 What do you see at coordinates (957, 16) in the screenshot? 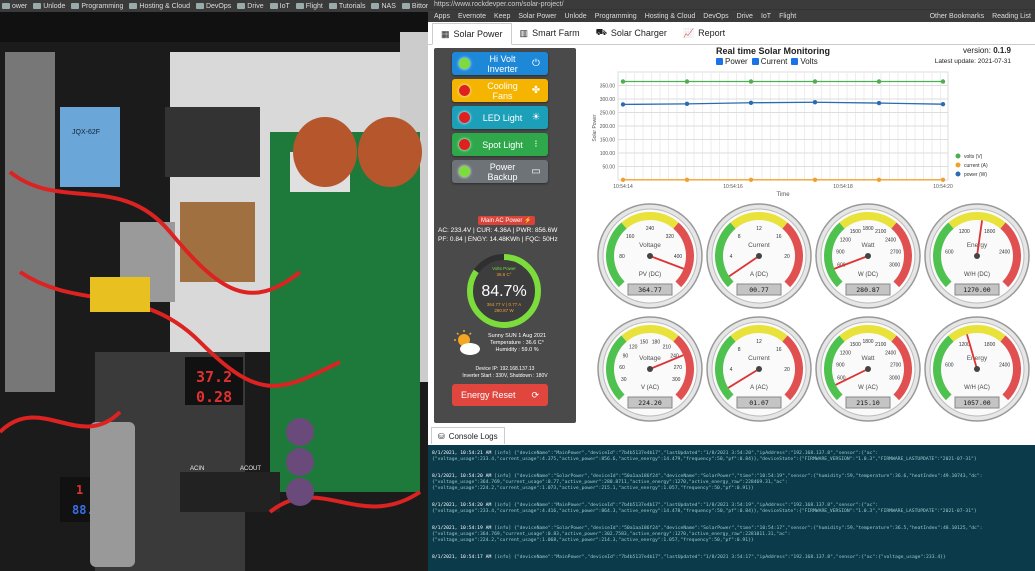
I see `bookmark-right-item: Other Bookmarks` at bounding box center [957, 16].